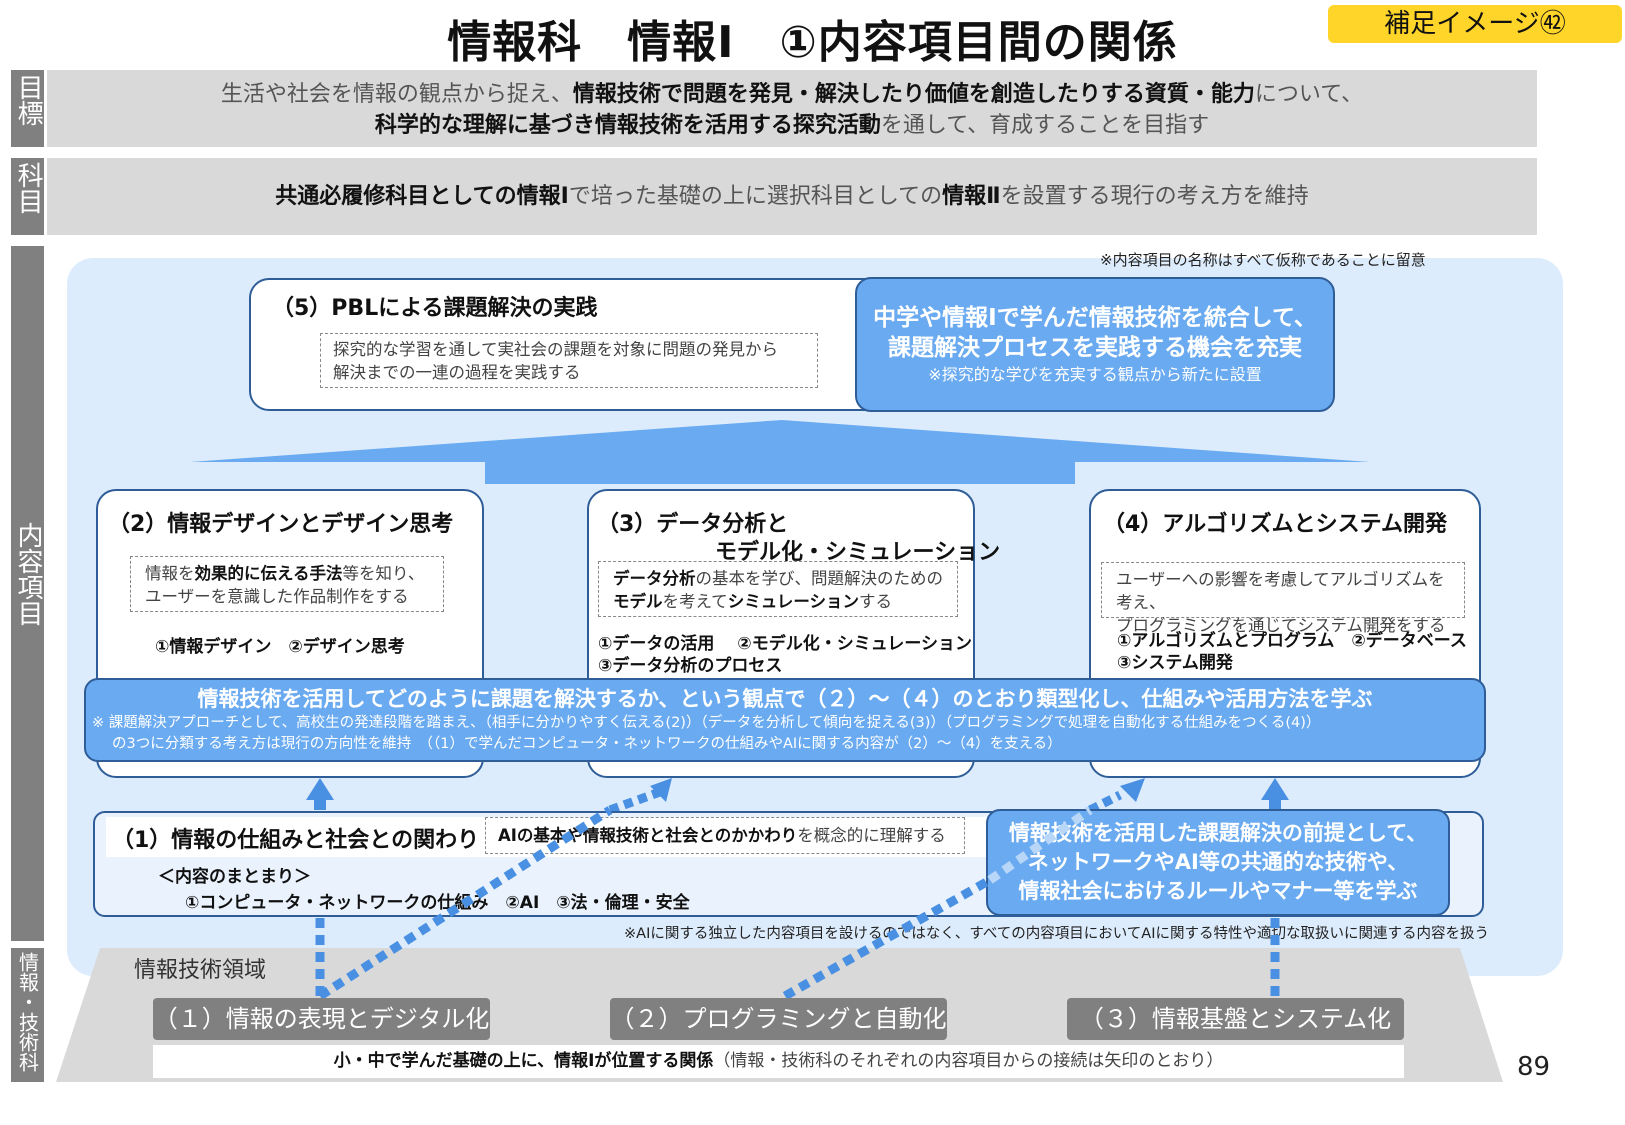 The image size is (1625, 1125). Describe the element at coordinates (1534, 1067) in the screenshot. I see `page-number: 89` at that location.